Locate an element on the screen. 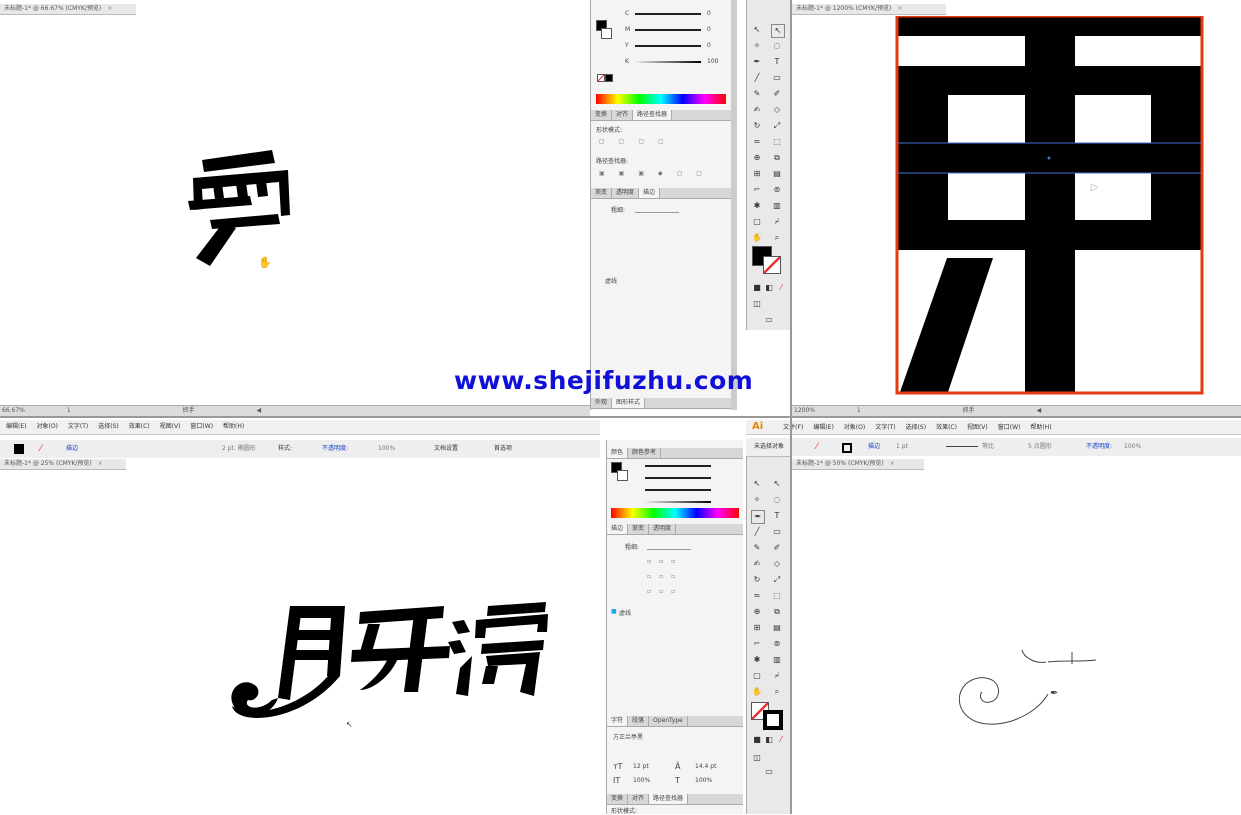  profile-line is located at coordinates (962, 446).